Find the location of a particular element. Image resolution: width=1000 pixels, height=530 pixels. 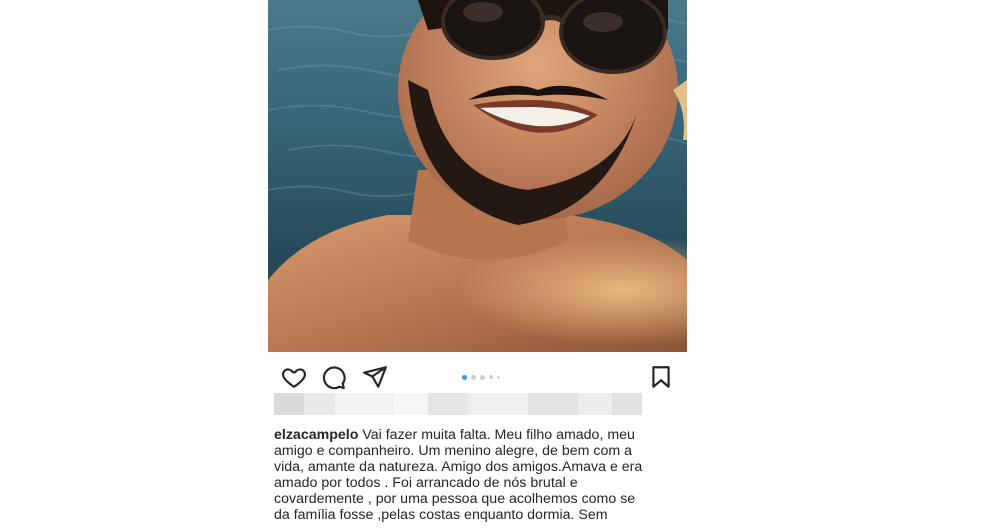

post-action-bar is located at coordinates (477, 377).